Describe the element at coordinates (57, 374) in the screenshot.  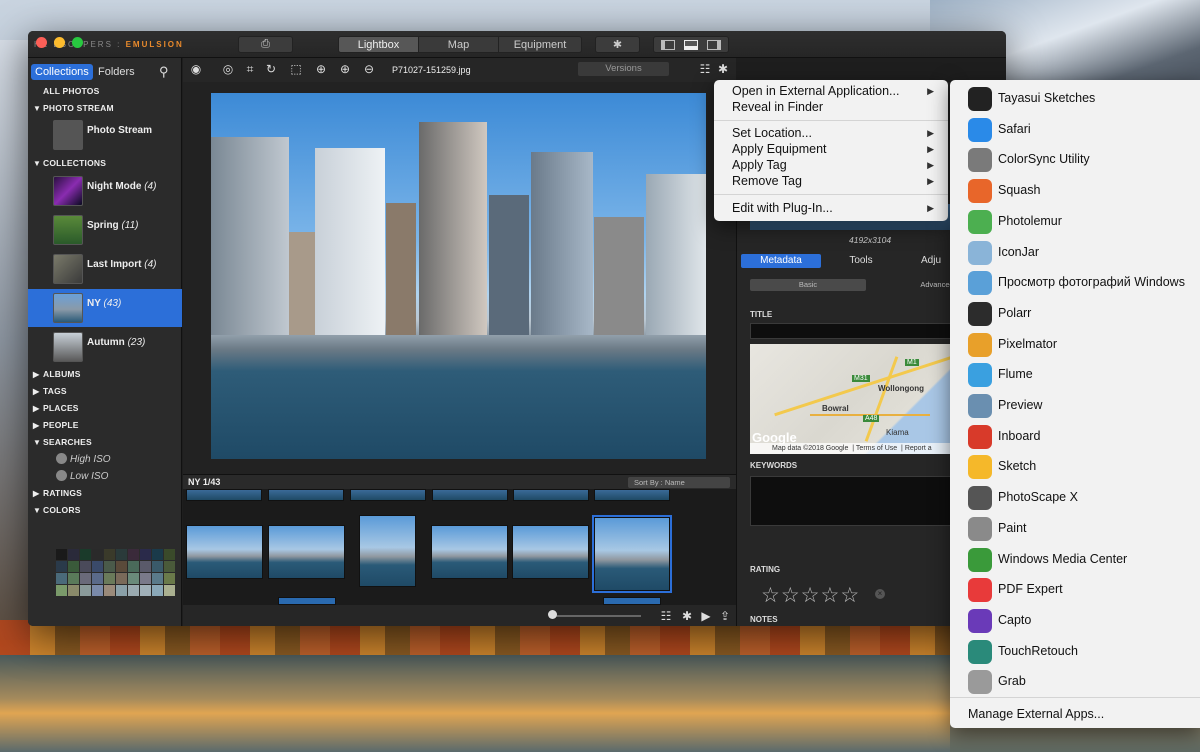
I see `albums-header: ▶ ALBUMS` at that location.